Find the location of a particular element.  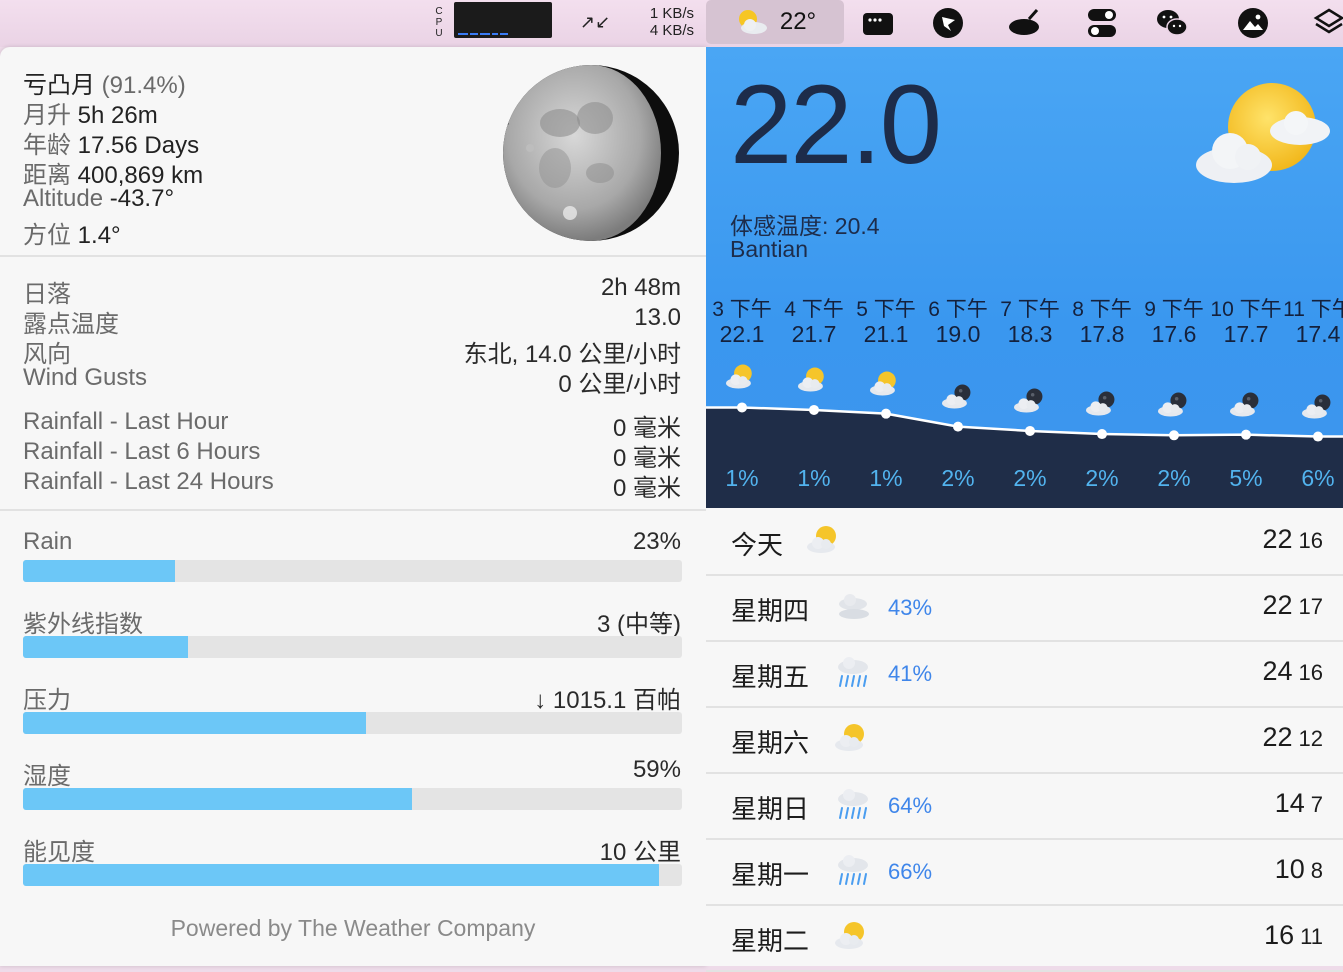

metric-value: 59% is located at coordinates (656, 769).